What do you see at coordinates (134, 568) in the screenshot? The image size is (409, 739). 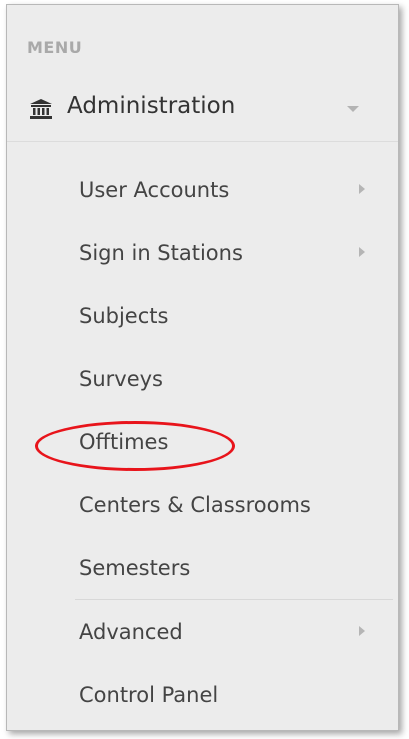 I see `menu-item-semesters: Semesters` at bounding box center [134, 568].